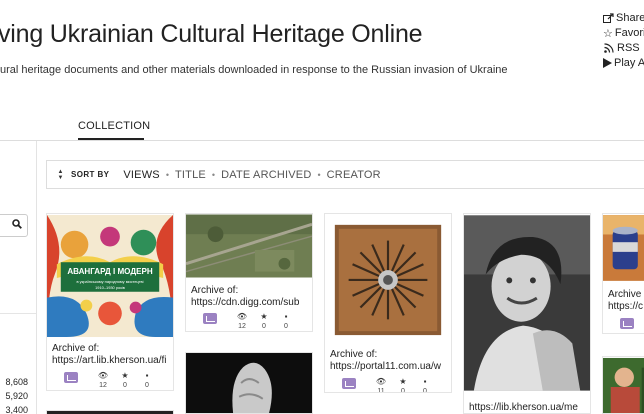  What do you see at coordinates (16, 382) in the screenshot?
I see `facet-count: 8,608` at bounding box center [16, 382].